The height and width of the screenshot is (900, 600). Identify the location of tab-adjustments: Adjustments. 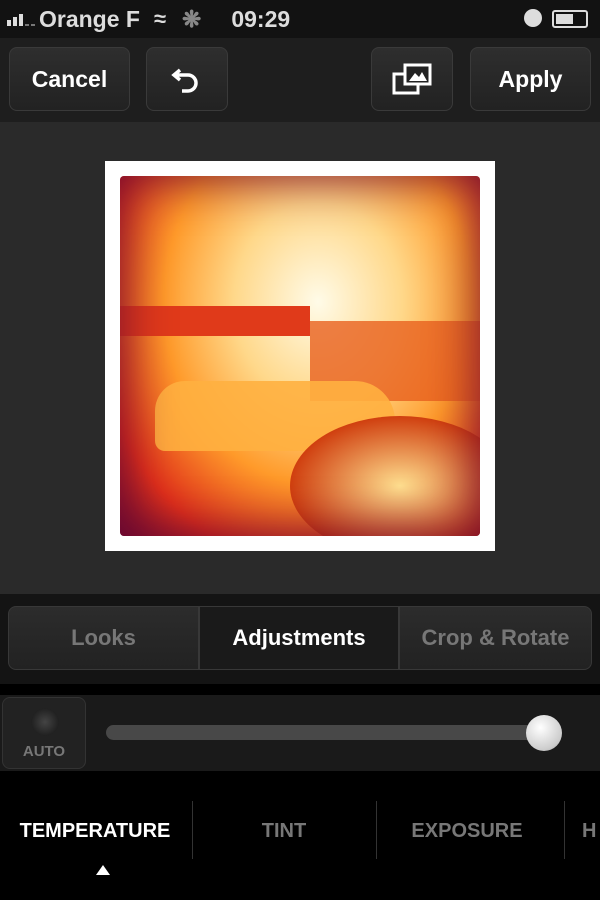
(299, 638).